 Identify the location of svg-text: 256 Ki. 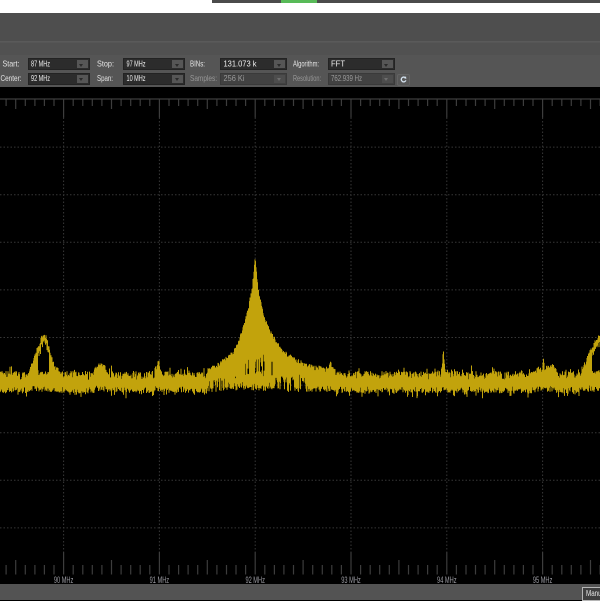
(234, 78).